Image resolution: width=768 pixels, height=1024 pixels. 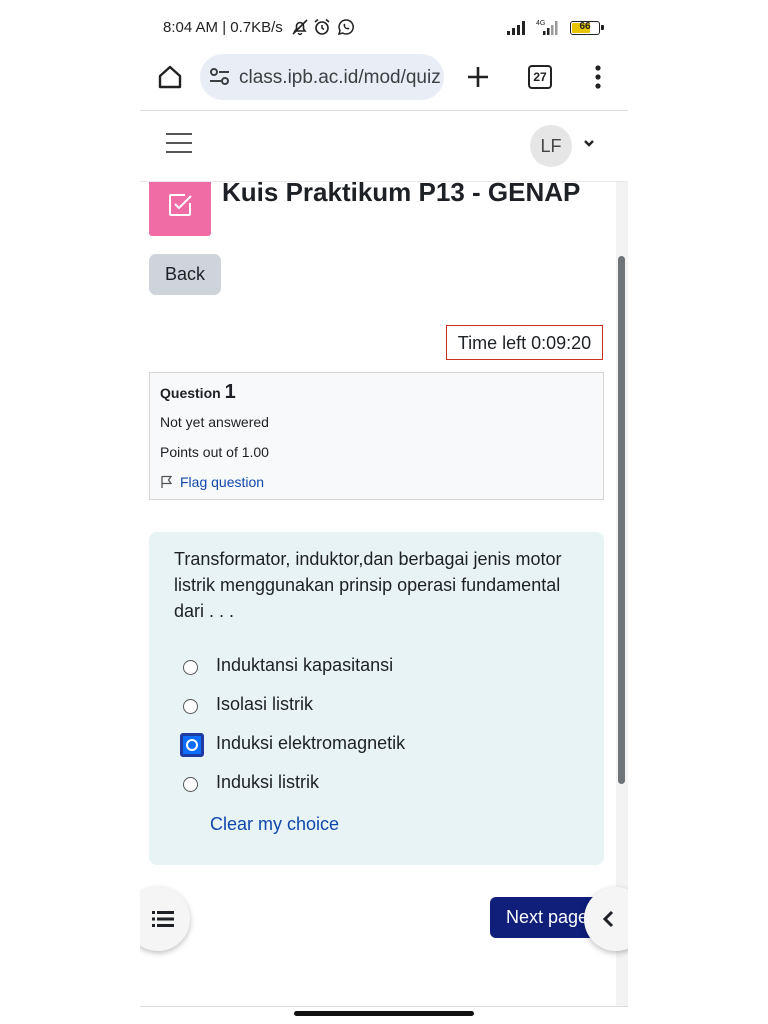 What do you see at coordinates (179, 144) in the screenshot?
I see `hamburger-icon` at bounding box center [179, 144].